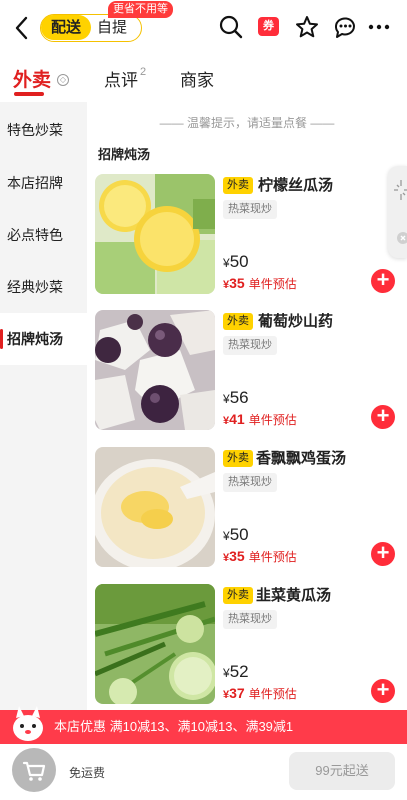 This screenshot has height=800, width=407. What do you see at coordinates (247, 647) in the screenshot?
I see `dish-item: 外卖 韭菜黄瓜汤 热菜现炒 ¥52 ¥37 单件预估 +` at bounding box center [247, 647].